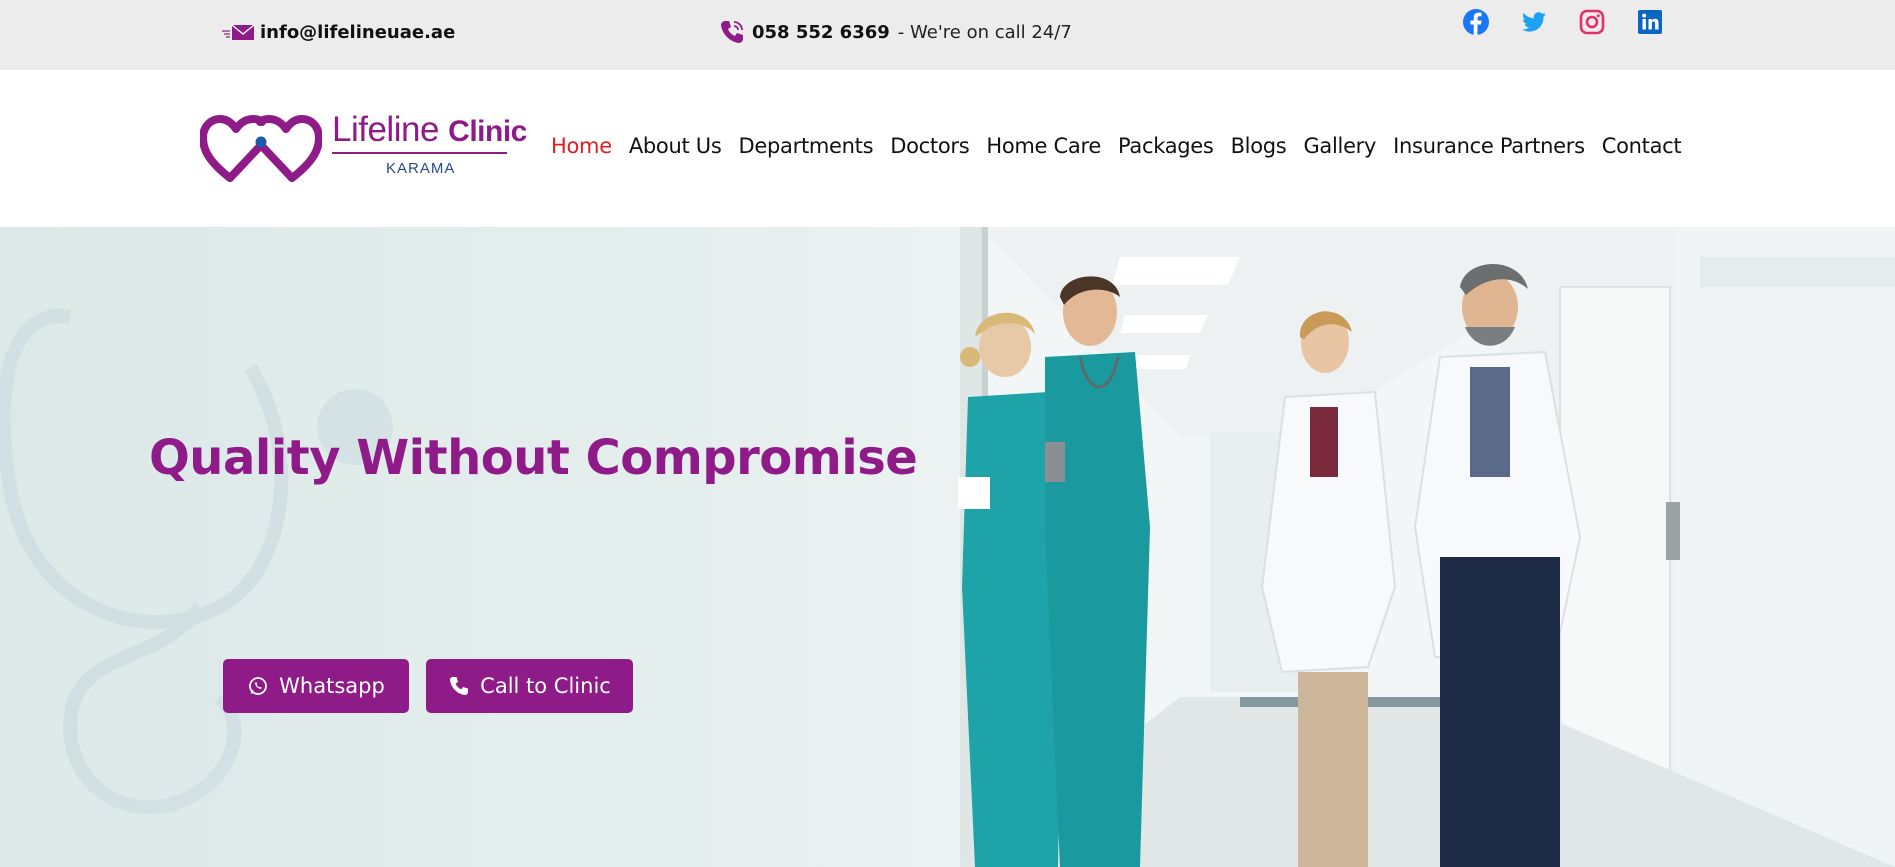 The width and height of the screenshot is (1895, 867). Describe the element at coordinates (675, 146) in the screenshot. I see `nav-about-us: About Us` at that location.